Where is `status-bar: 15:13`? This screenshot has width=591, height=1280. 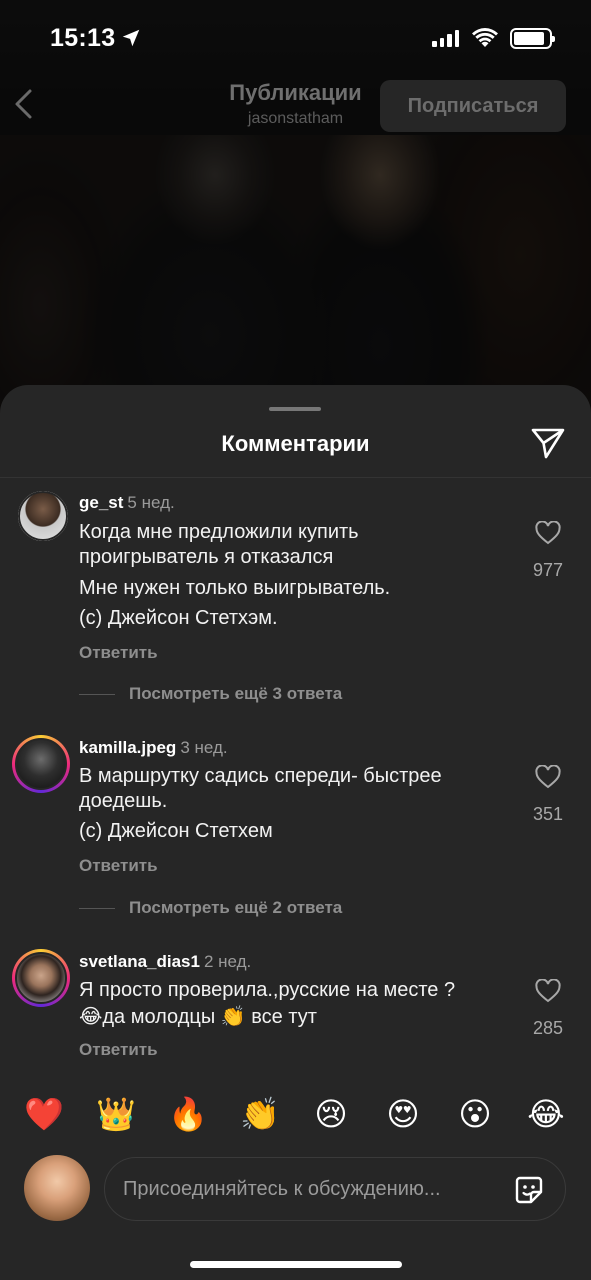 status-bar: 15:13 is located at coordinates (295, 40).